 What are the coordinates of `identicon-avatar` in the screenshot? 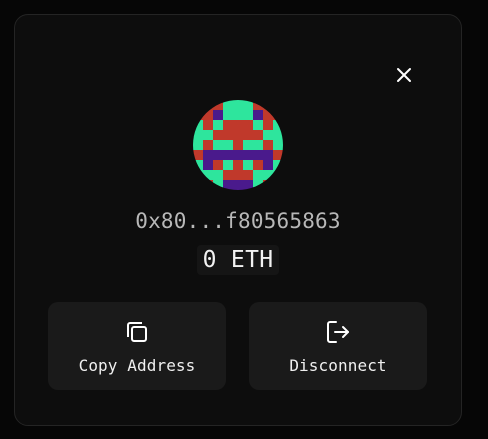 It's located at (238, 145).